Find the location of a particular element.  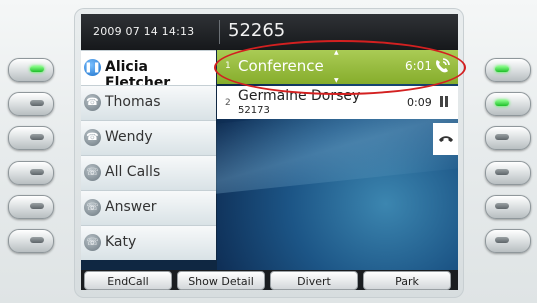

line-label: Answer is located at coordinates (131, 207).